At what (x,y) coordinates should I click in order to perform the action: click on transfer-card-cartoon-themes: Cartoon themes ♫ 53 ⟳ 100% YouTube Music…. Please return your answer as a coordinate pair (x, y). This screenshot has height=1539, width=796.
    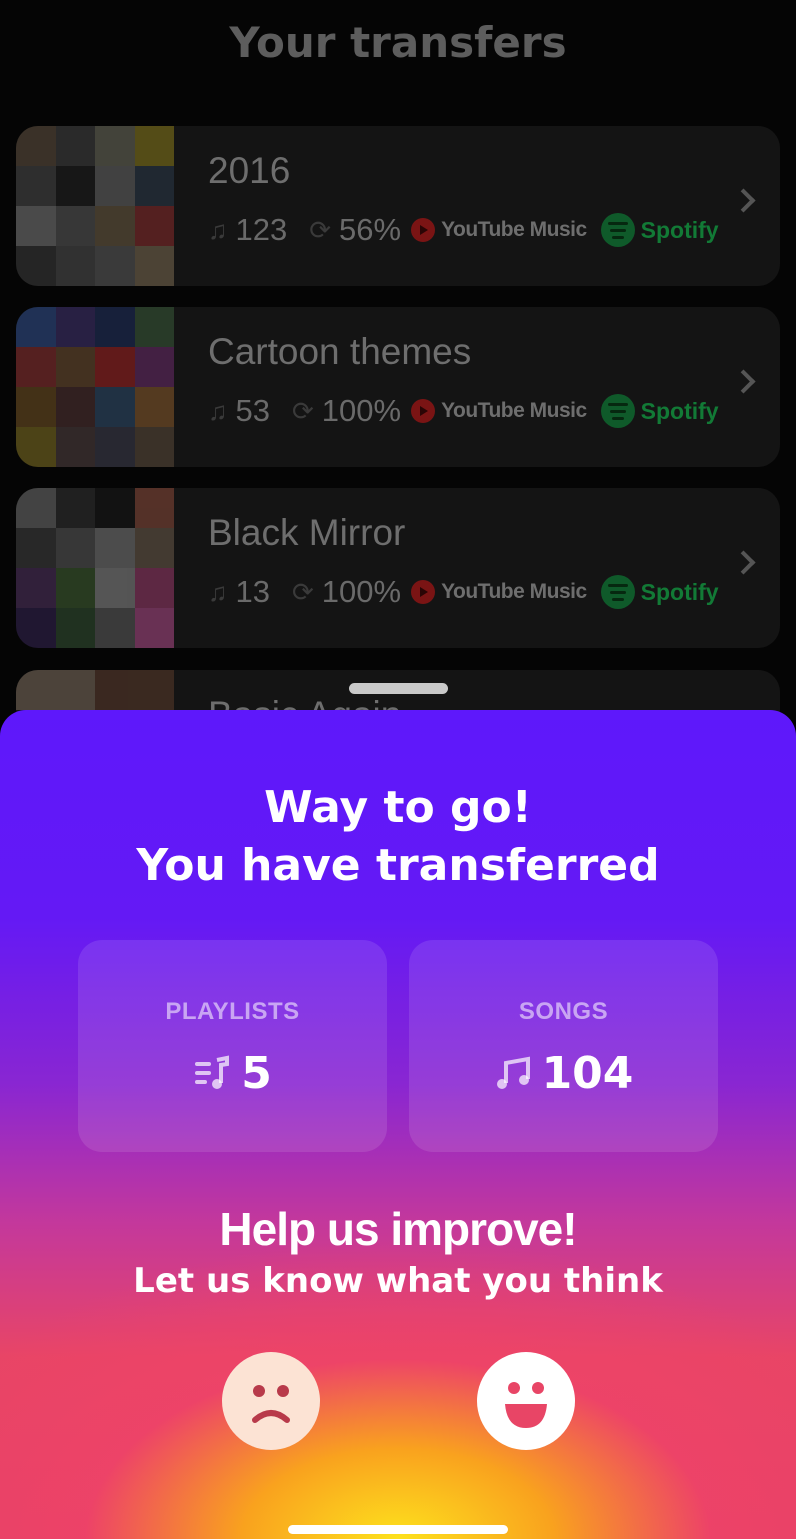
    Looking at the image, I should click on (398, 387).